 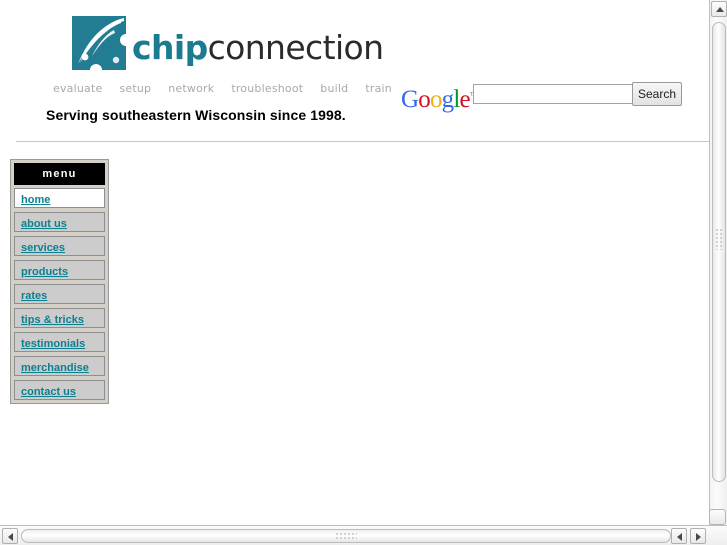 I want to click on scroll-right-button, so click(x=698, y=536).